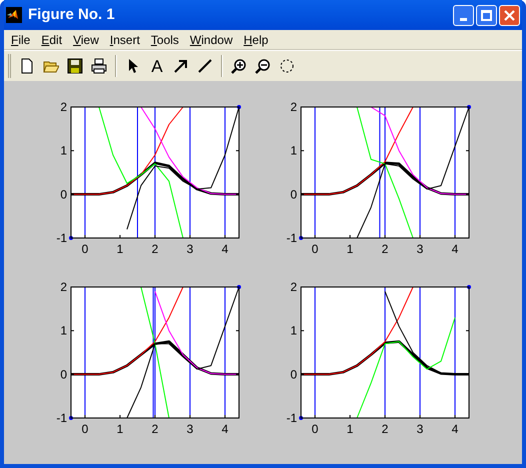  I want to click on window-title: Figure No. 1, so click(72, 14).